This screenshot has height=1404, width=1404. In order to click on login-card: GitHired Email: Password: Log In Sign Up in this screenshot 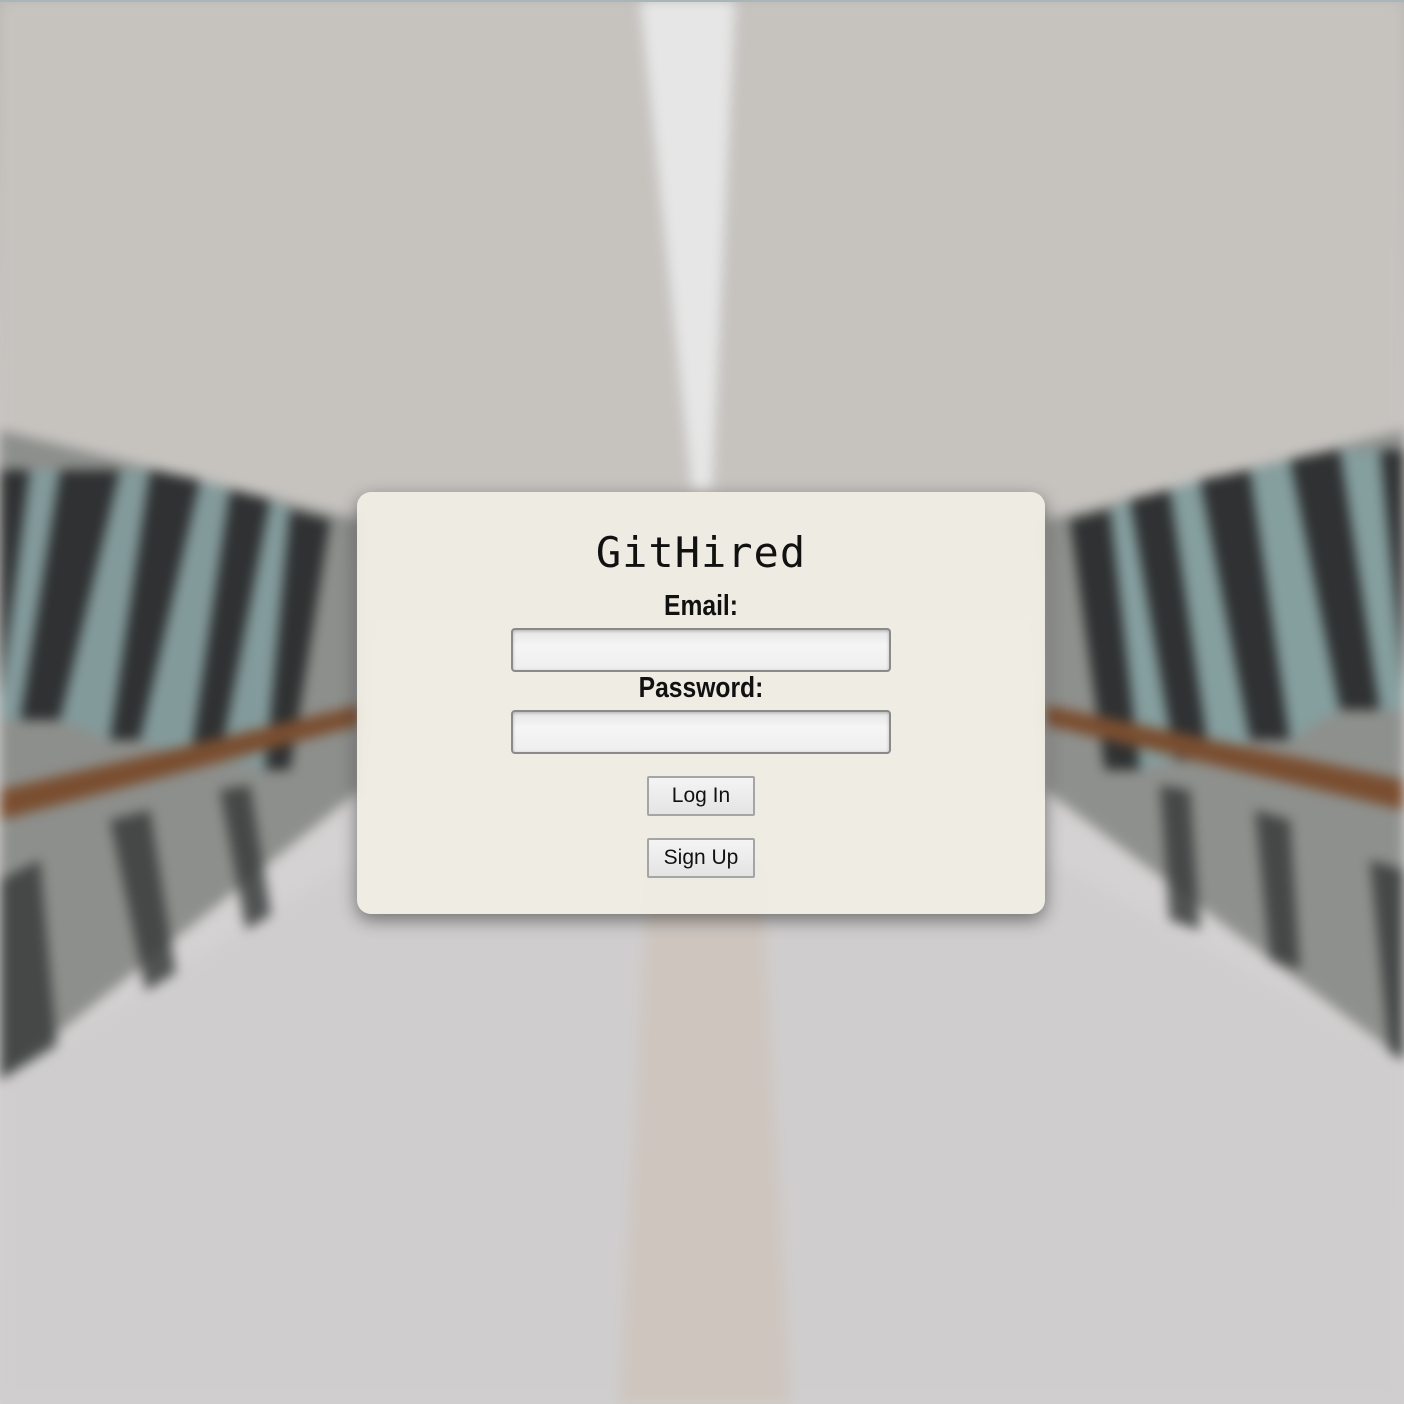, I will do `click(701, 703)`.